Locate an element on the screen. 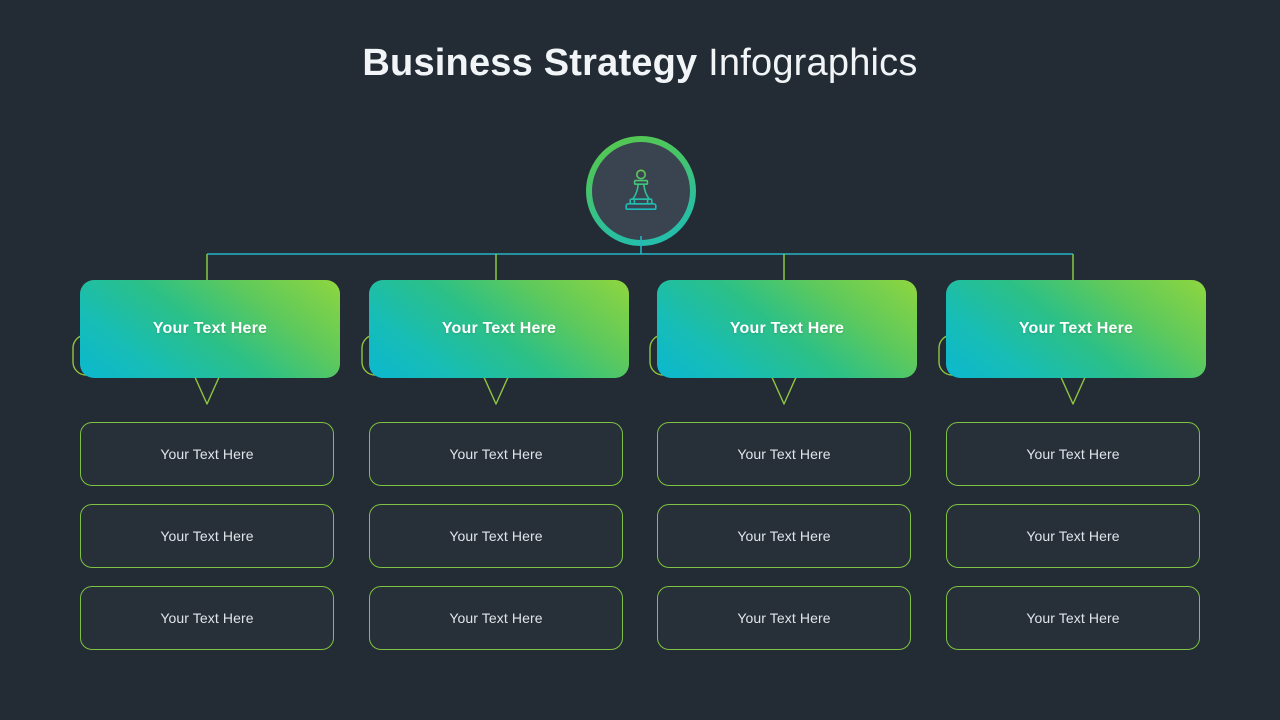 Image resolution: width=1280 pixels, height=720 pixels. branch-header-label-2: Your Text Here is located at coordinates (499, 328).